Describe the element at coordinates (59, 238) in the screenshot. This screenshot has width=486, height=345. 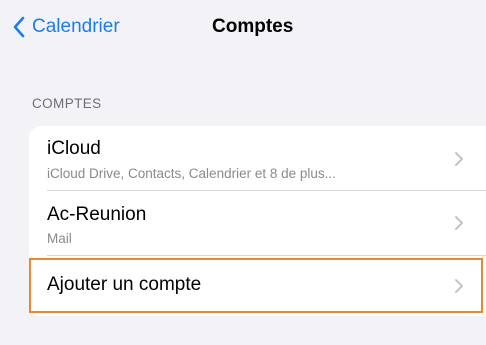
I see `account-subtitle: Mail` at that location.